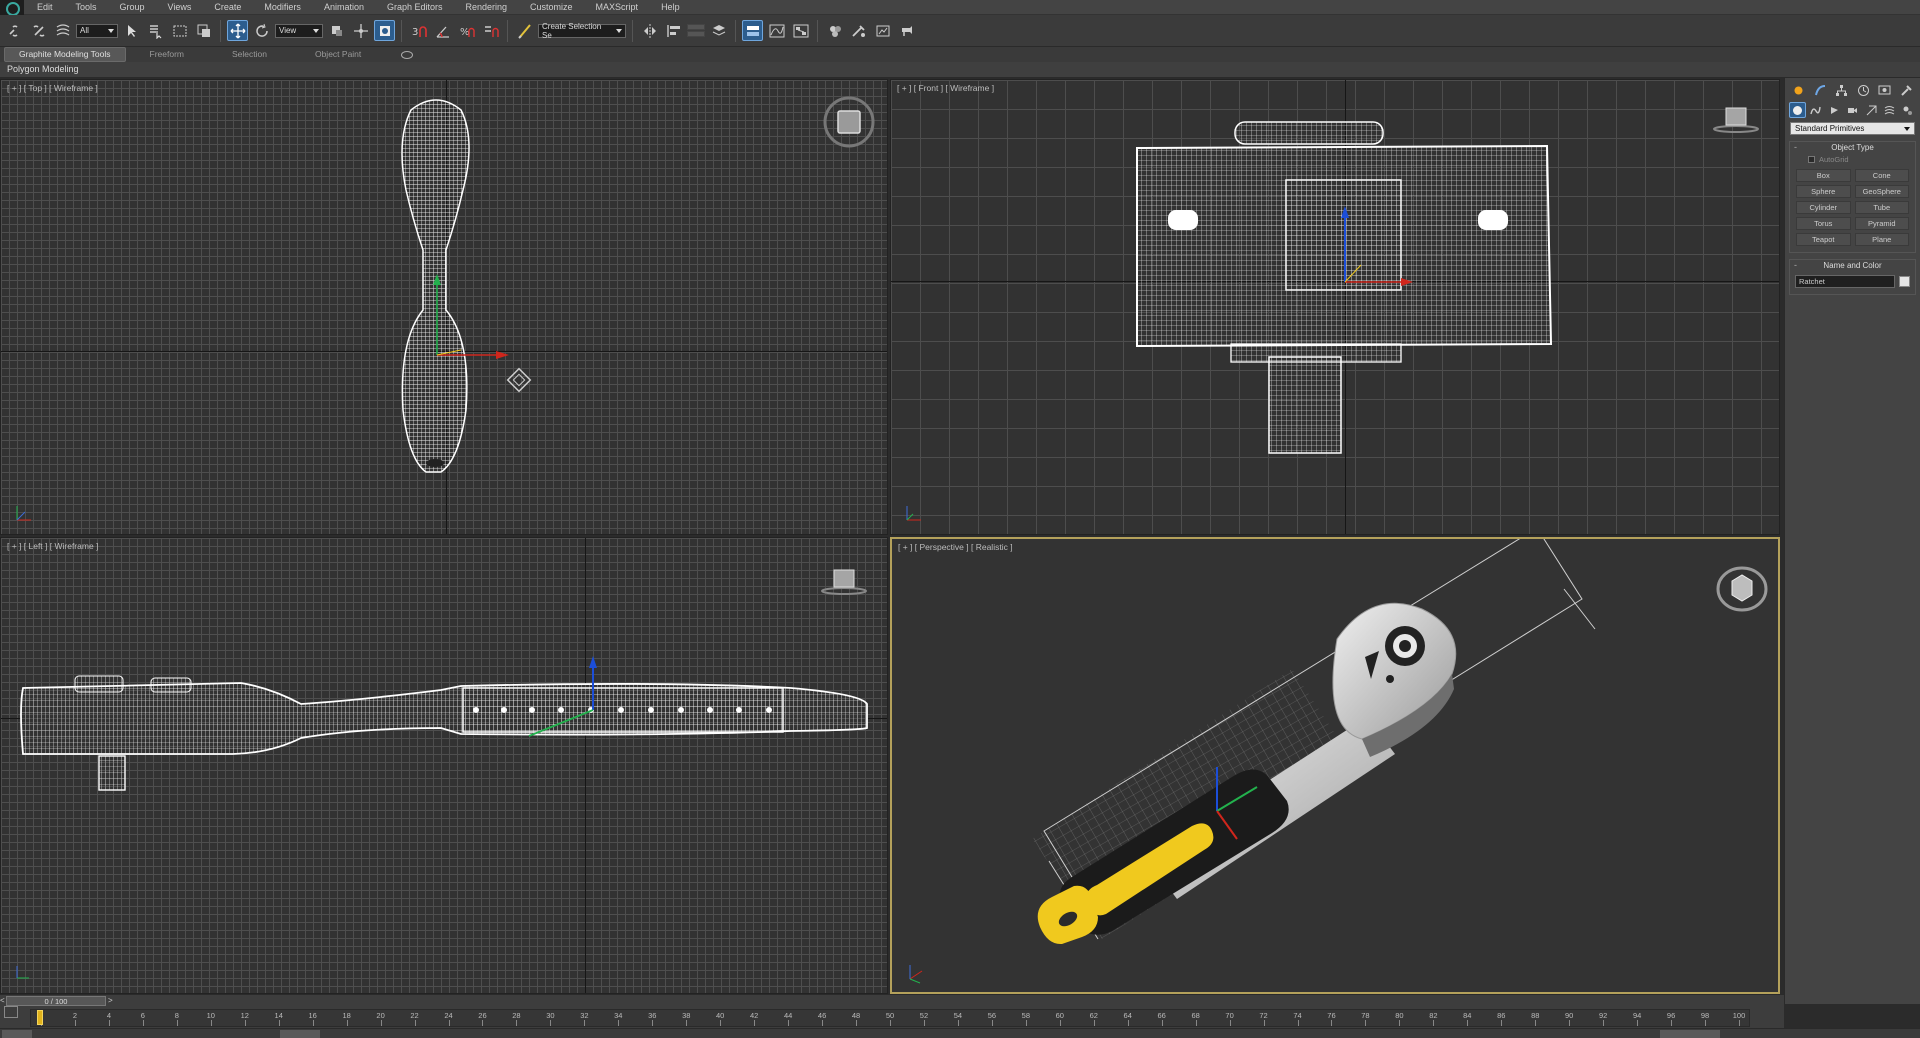 The height and width of the screenshot is (1038, 1920). What do you see at coordinates (131, 30) in the screenshot?
I see `select-object-icon` at bounding box center [131, 30].